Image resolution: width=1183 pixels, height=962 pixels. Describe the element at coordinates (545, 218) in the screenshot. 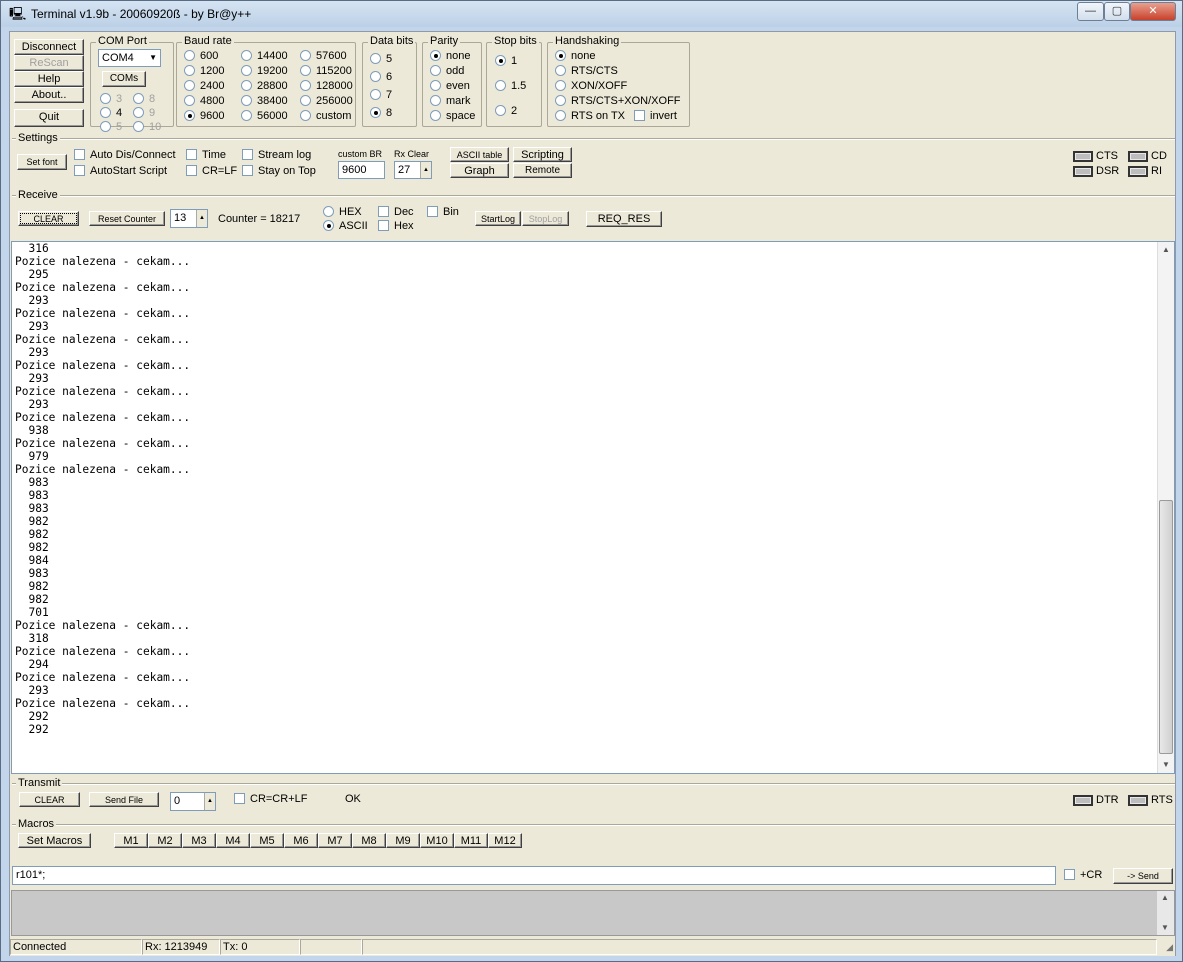

I see `stop-log-button: StopLog` at that location.